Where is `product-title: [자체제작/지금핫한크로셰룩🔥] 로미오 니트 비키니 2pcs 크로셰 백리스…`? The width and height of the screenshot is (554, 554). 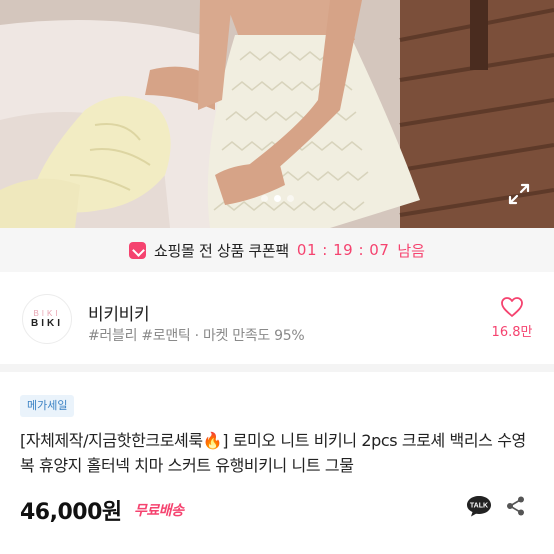 product-title: [자체제작/지금핫한크로셰룩🔥] 로미오 니트 비키니 2pcs 크로셰 백리스… is located at coordinates (273, 453).